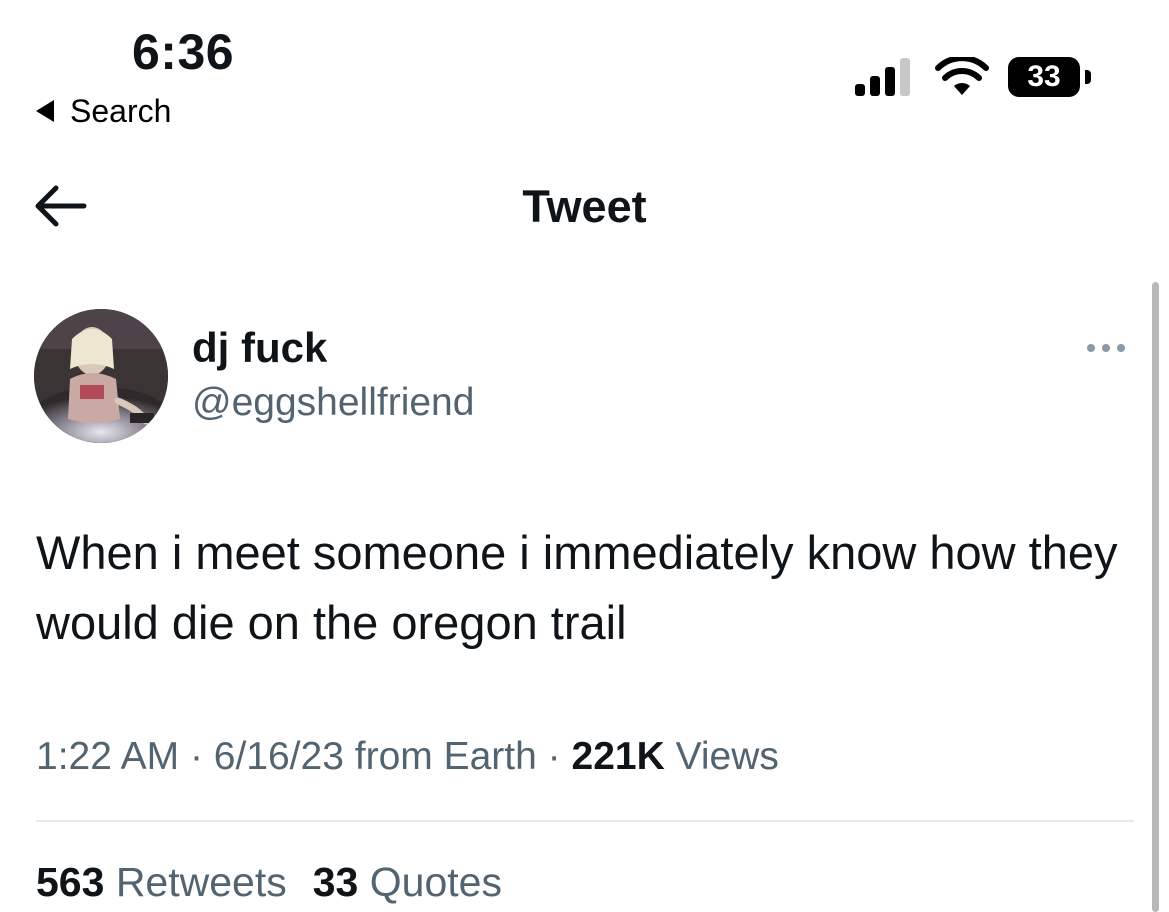 The height and width of the screenshot is (912, 1169). What do you see at coordinates (60, 206) in the screenshot?
I see `arrow-left-icon` at bounding box center [60, 206].